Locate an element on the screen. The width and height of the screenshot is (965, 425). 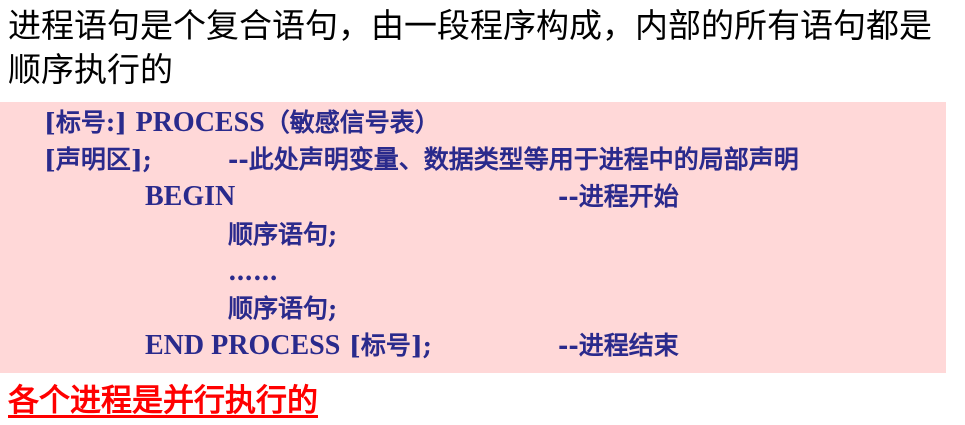
code-line-begin: BEGIN is located at coordinates (190, 197).